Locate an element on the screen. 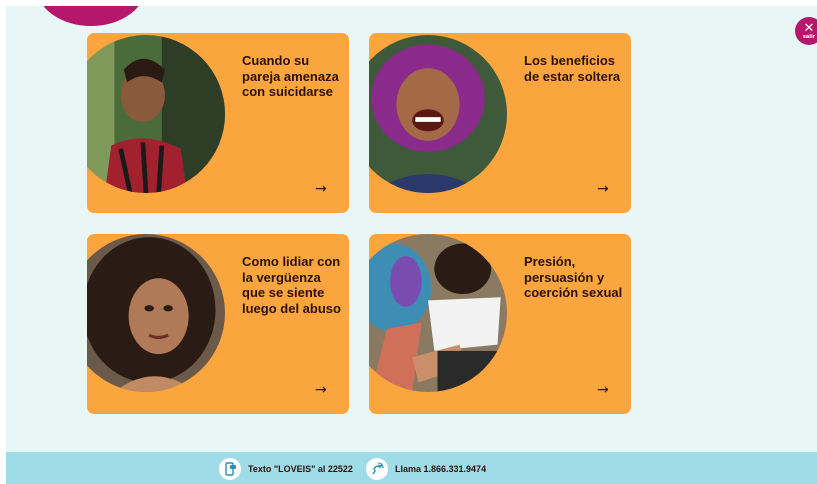 This screenshot has width=817, height=484. card-title: Cuando su pareja amenaza con suicidarse is located at coordinates (290, 76).